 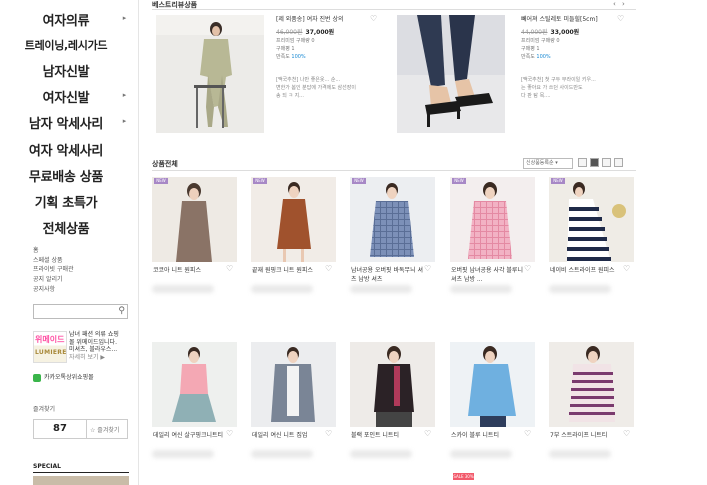 What do you see at coordinates (63, 377) in the screenshot?
I see `kakao-link: 카카오톡상위쇼핑몰` at bounding box center [63, 377].